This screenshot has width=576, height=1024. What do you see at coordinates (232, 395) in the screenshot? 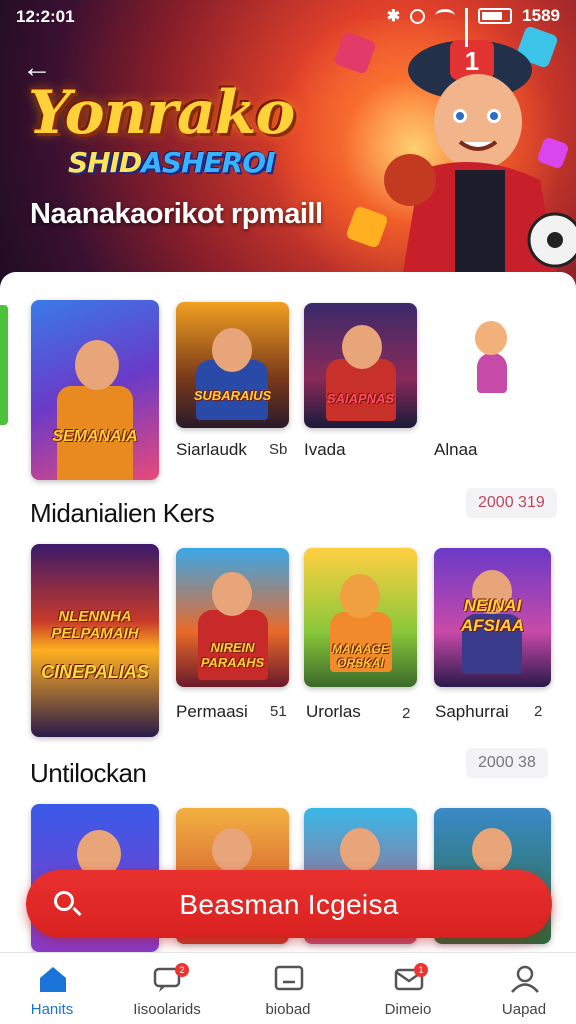
I see `game-card-logo: SUBARAIUS` at bounding box center [232, 395].